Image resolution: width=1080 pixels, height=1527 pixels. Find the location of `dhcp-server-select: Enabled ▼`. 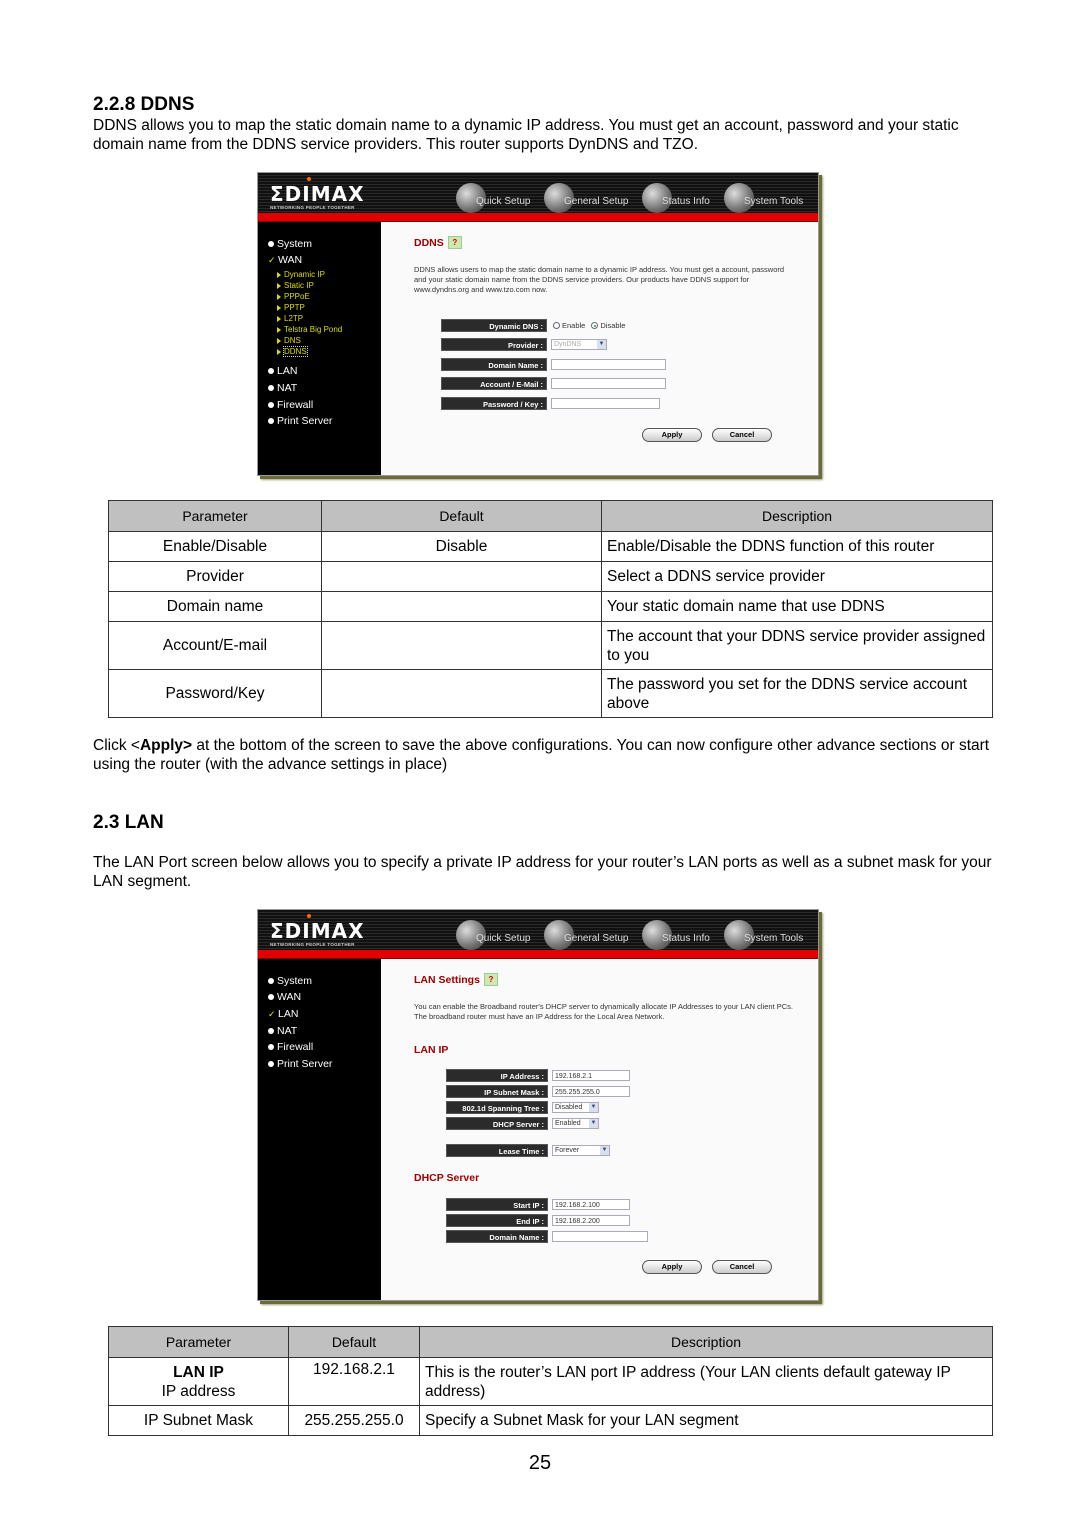

dhcp-server-select: Enabled ▼ is located at coordinates (575, 1123).